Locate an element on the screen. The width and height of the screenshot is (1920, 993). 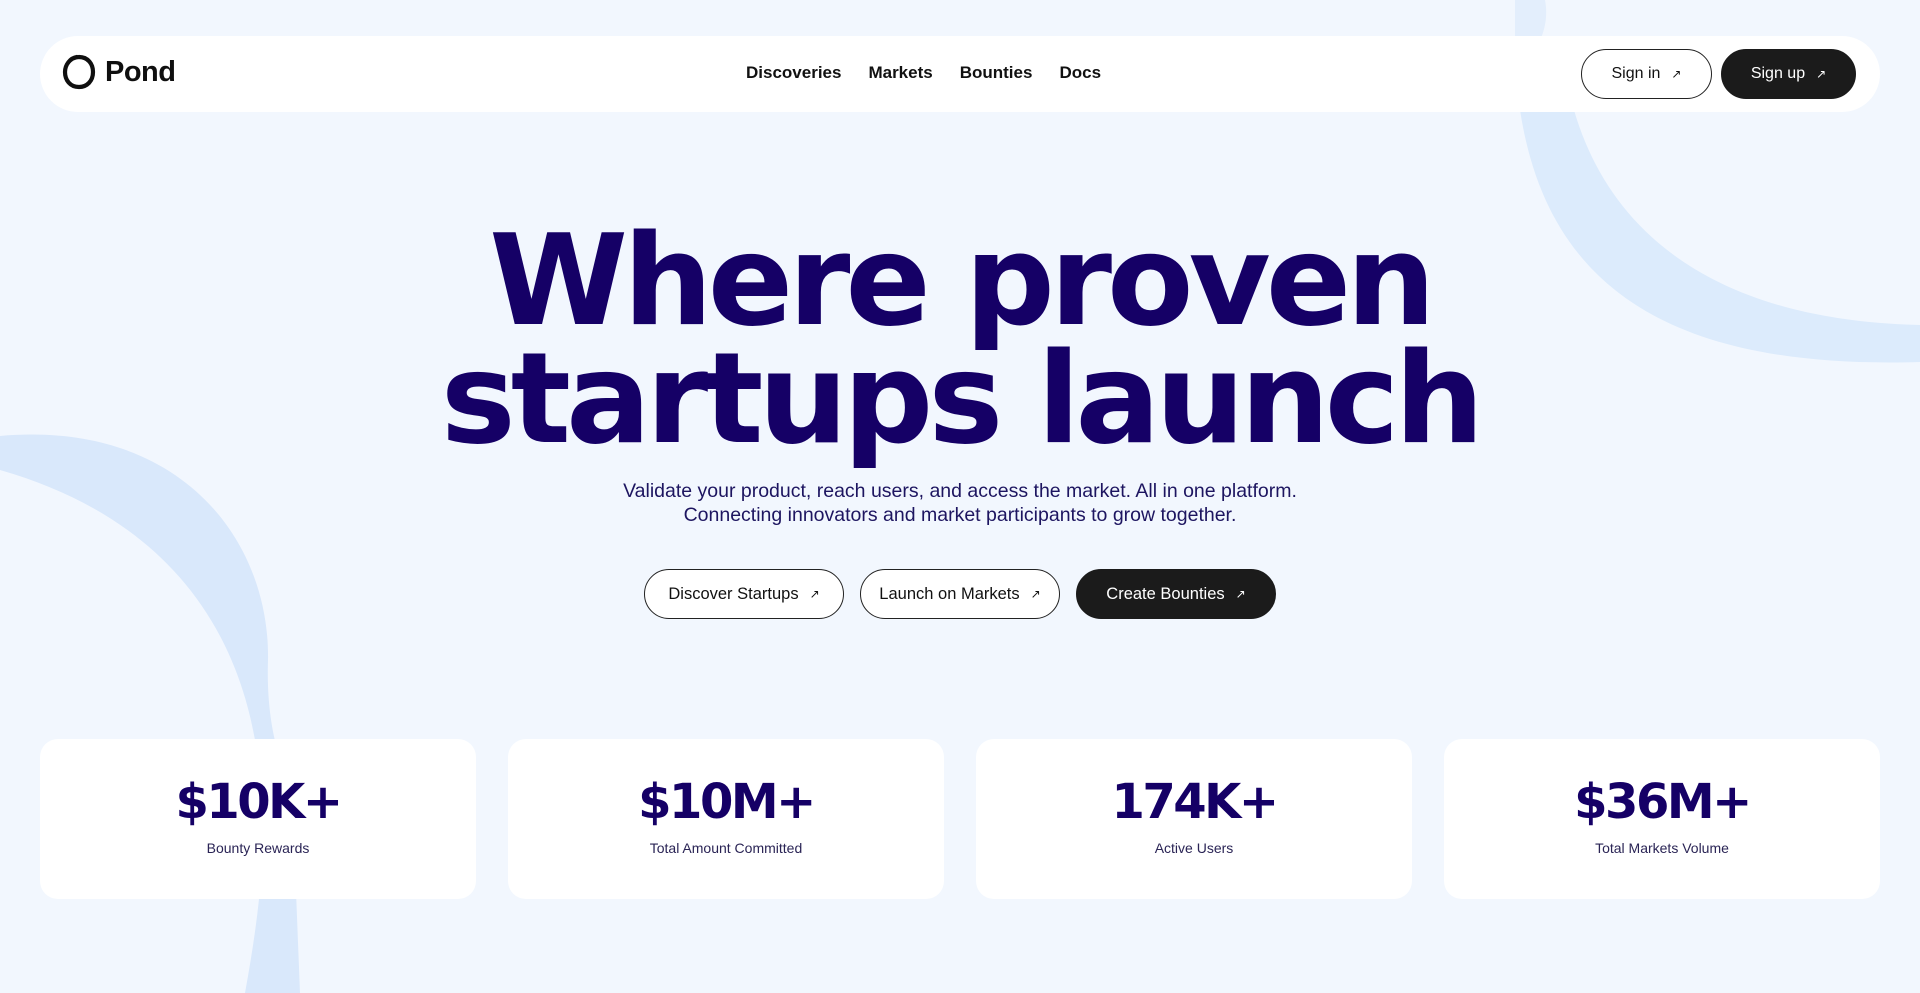
hero-title-line-2: startups launch is located at coordinates (962, 398).